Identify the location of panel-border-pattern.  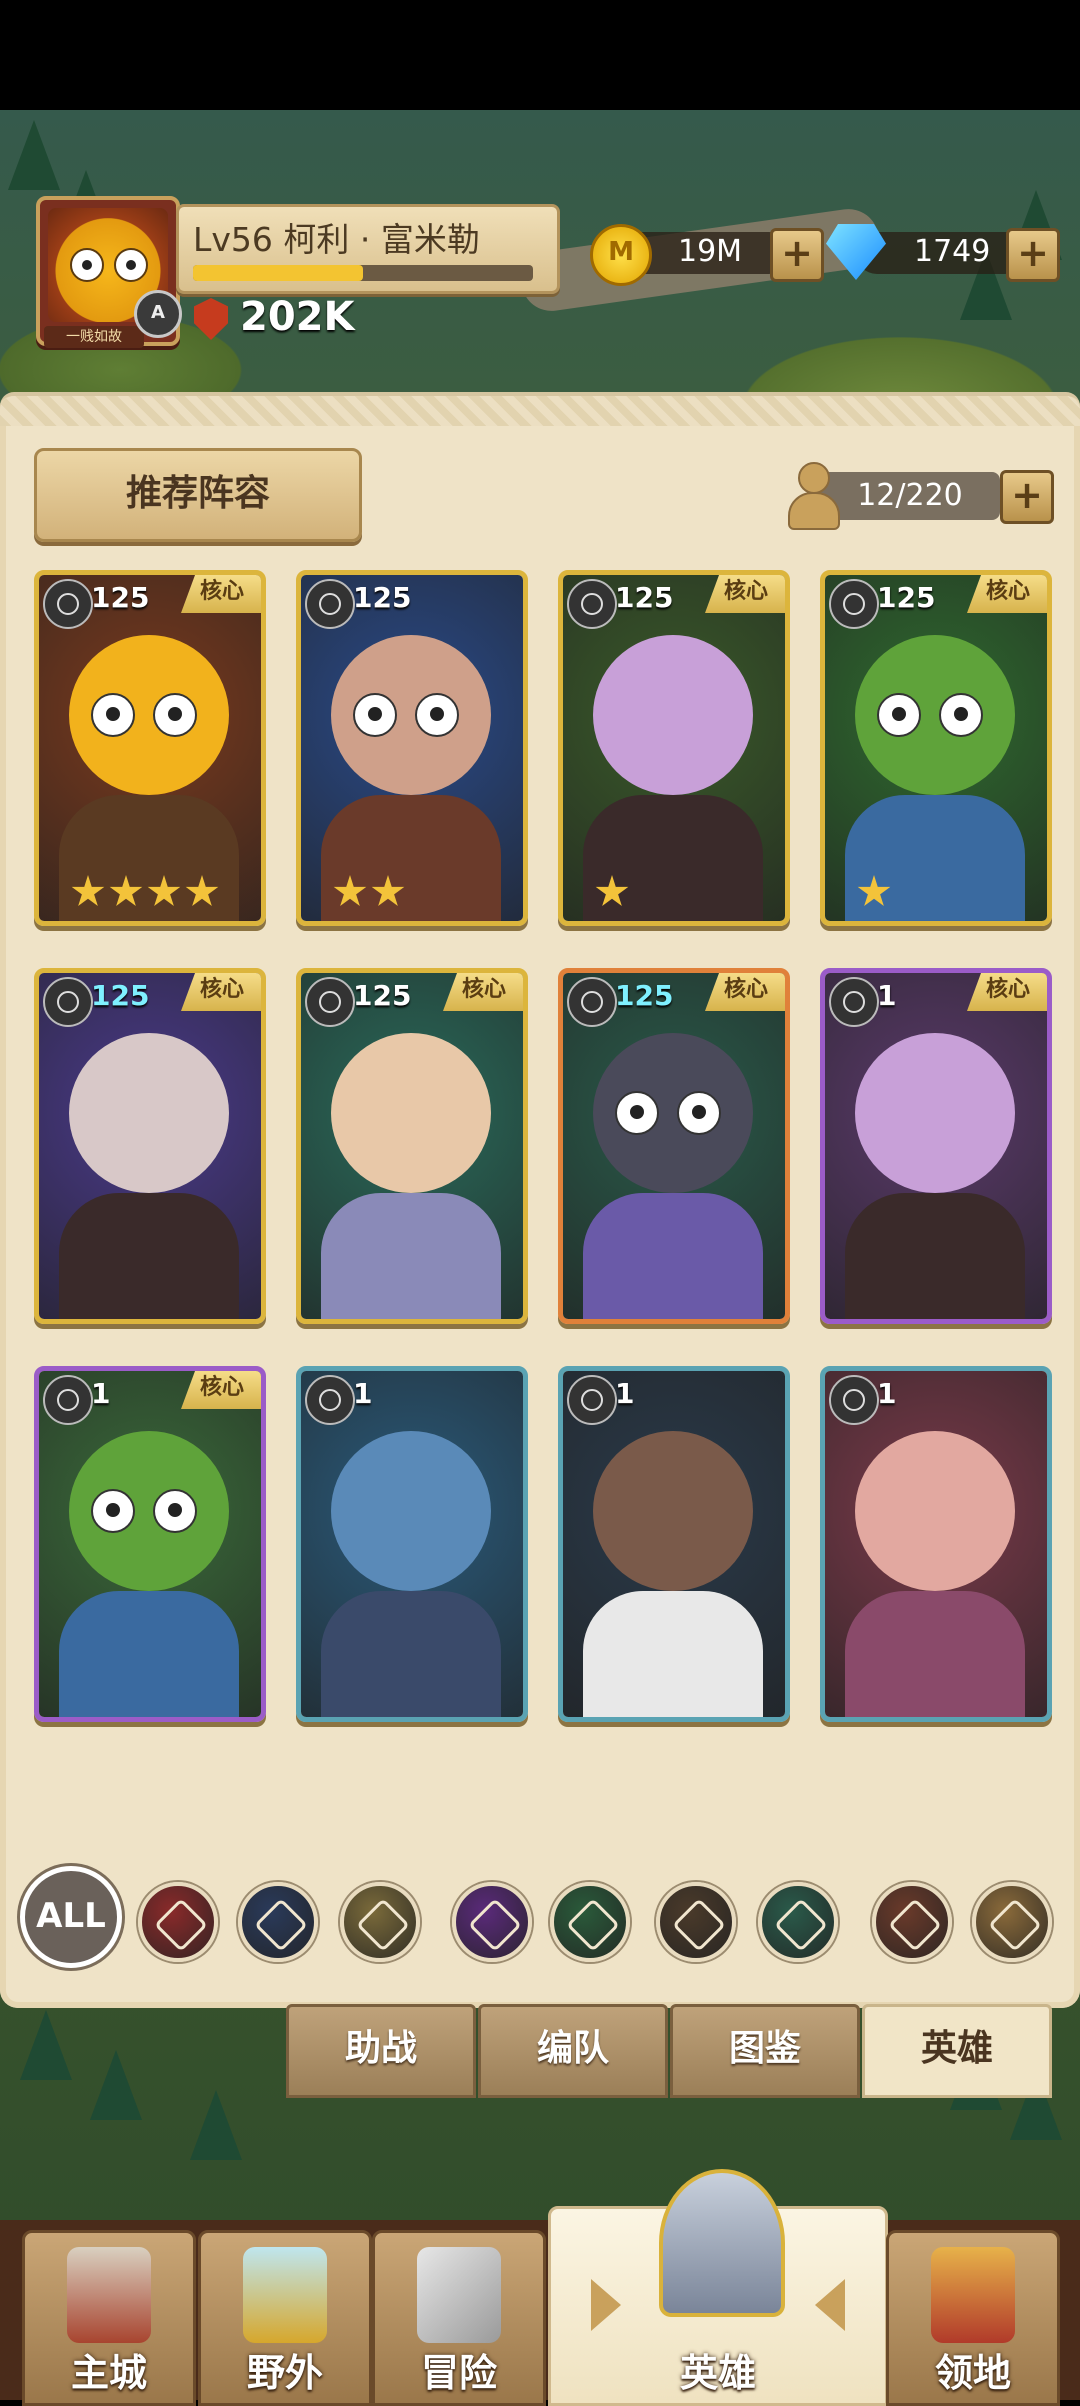
(540, 411).